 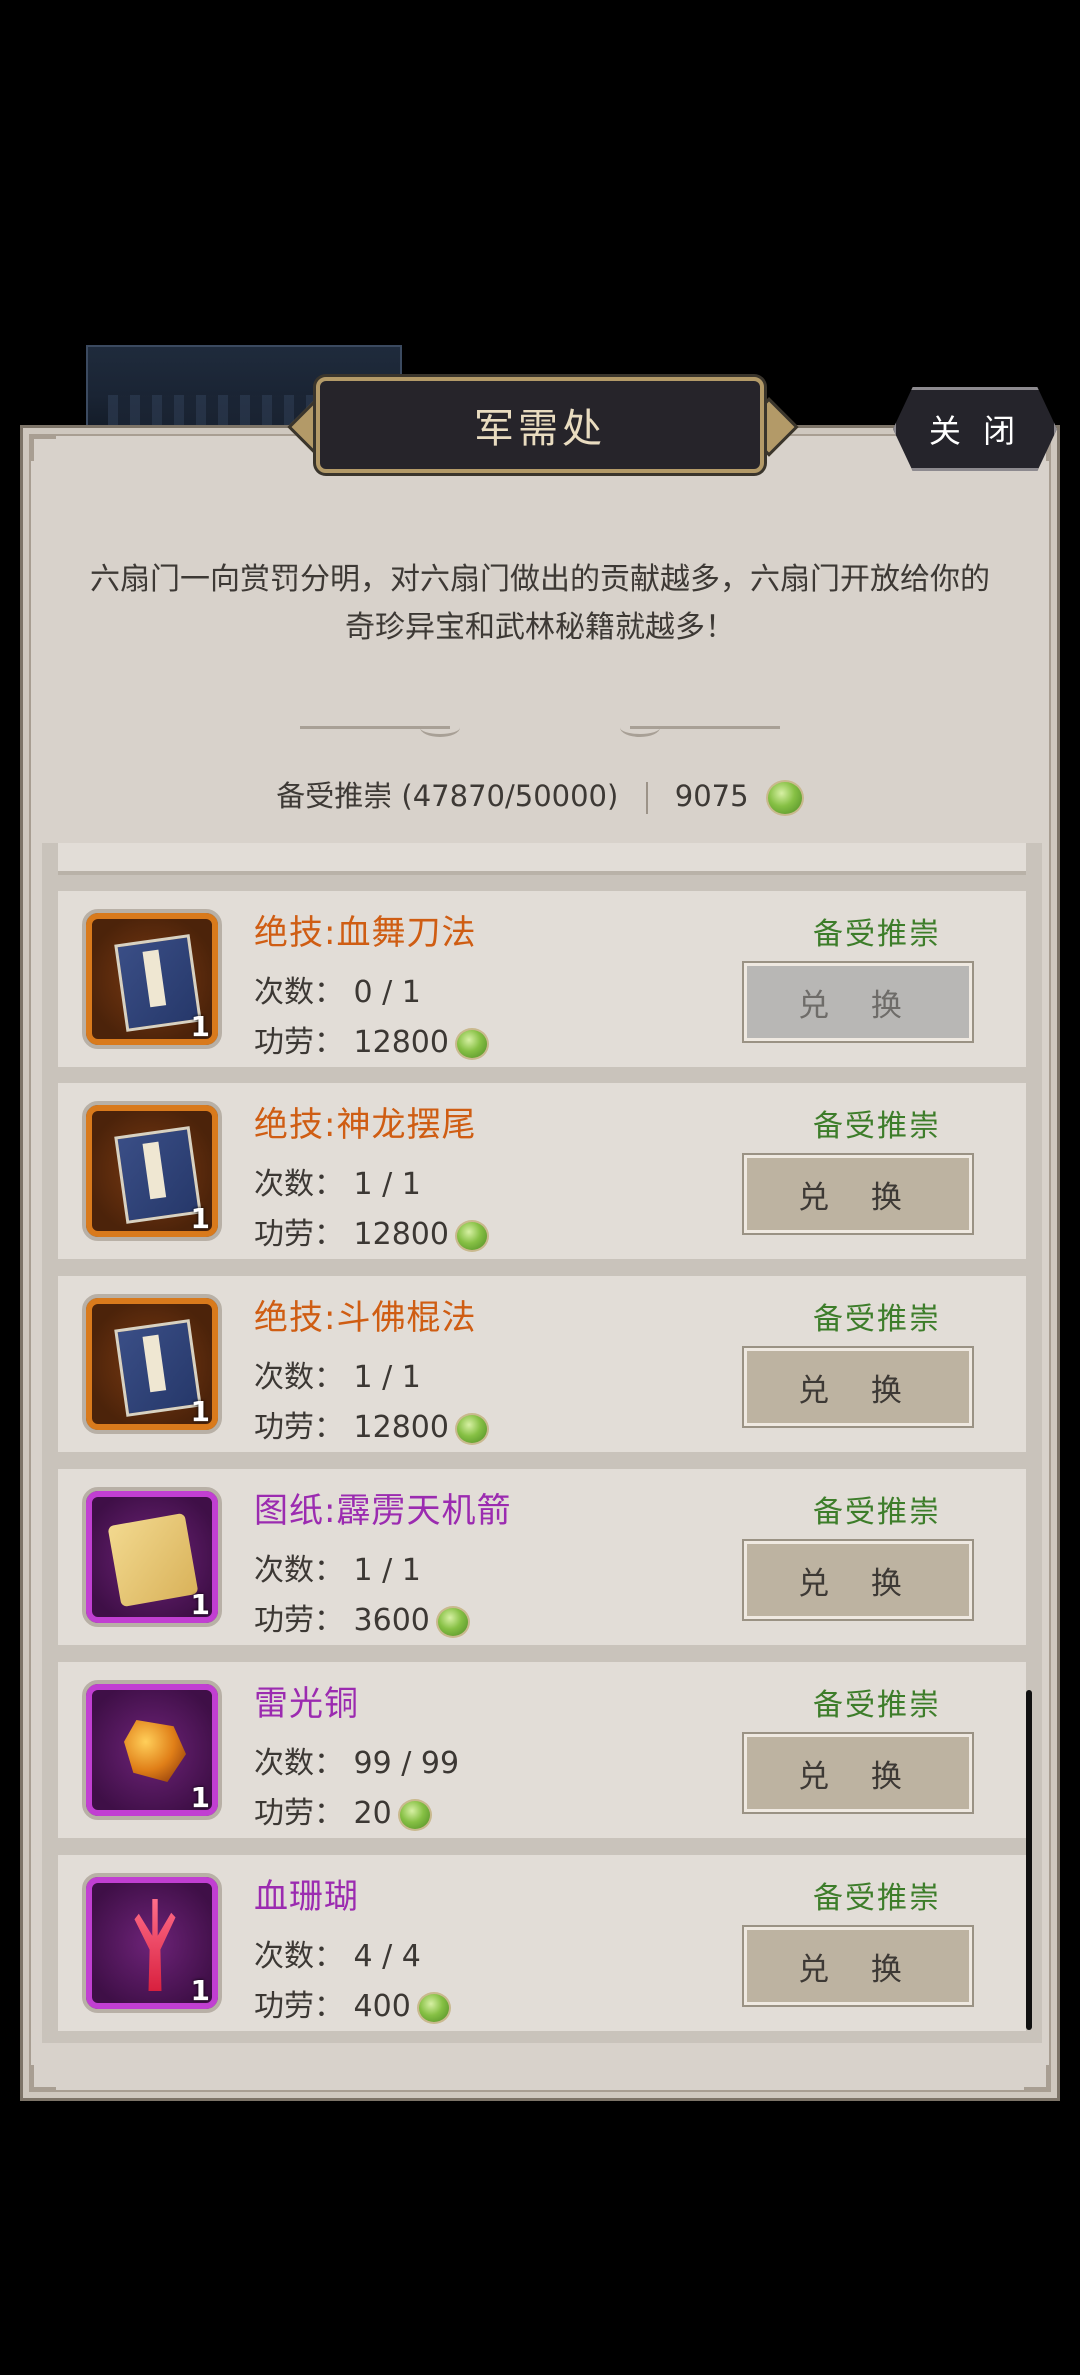 I want to click on item-merit-cost: 功劳： 20, so click(x=323, y=1813).